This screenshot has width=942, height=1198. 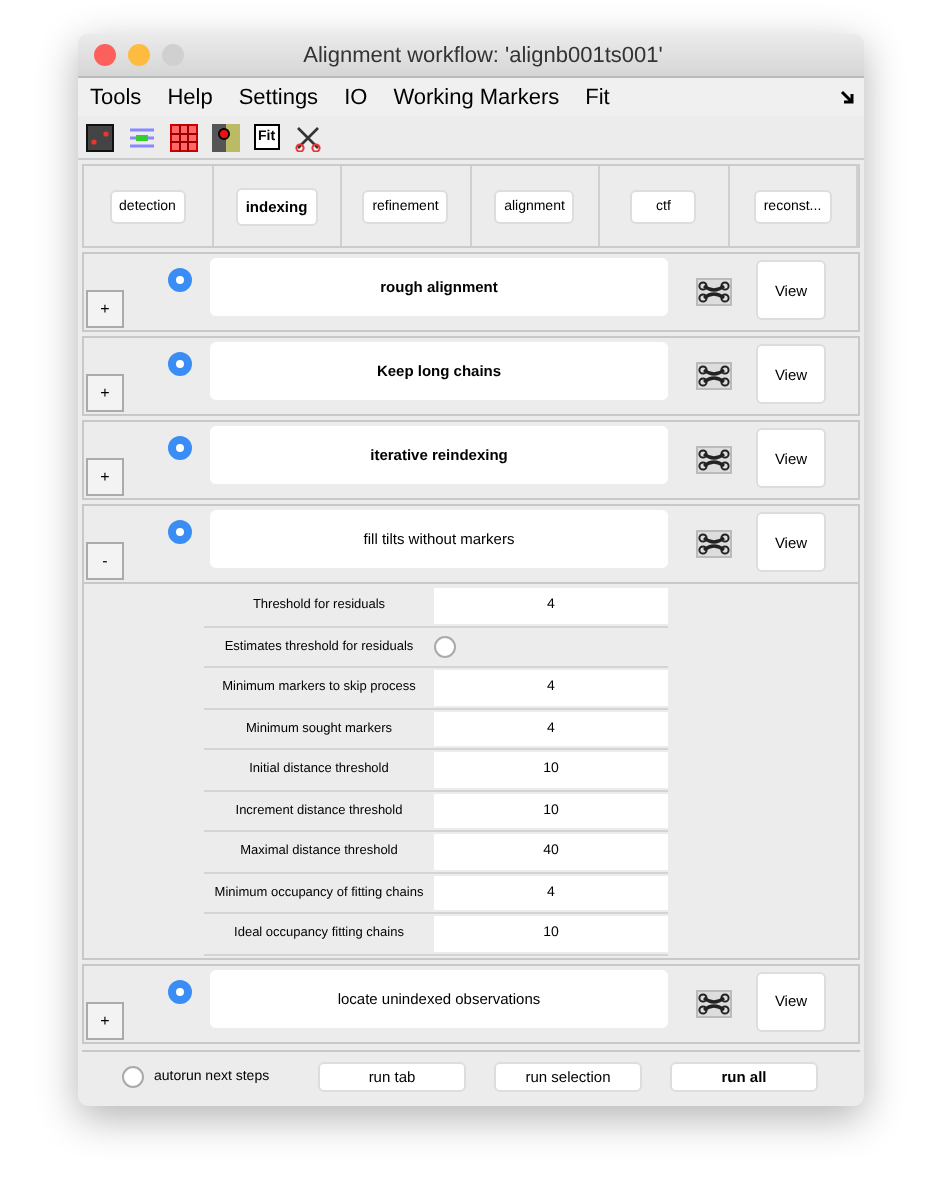 What do you see at coordinates (848, 98) in the screenshot?
I see `resize-arrow-icon` at bounding box center [848, 98].